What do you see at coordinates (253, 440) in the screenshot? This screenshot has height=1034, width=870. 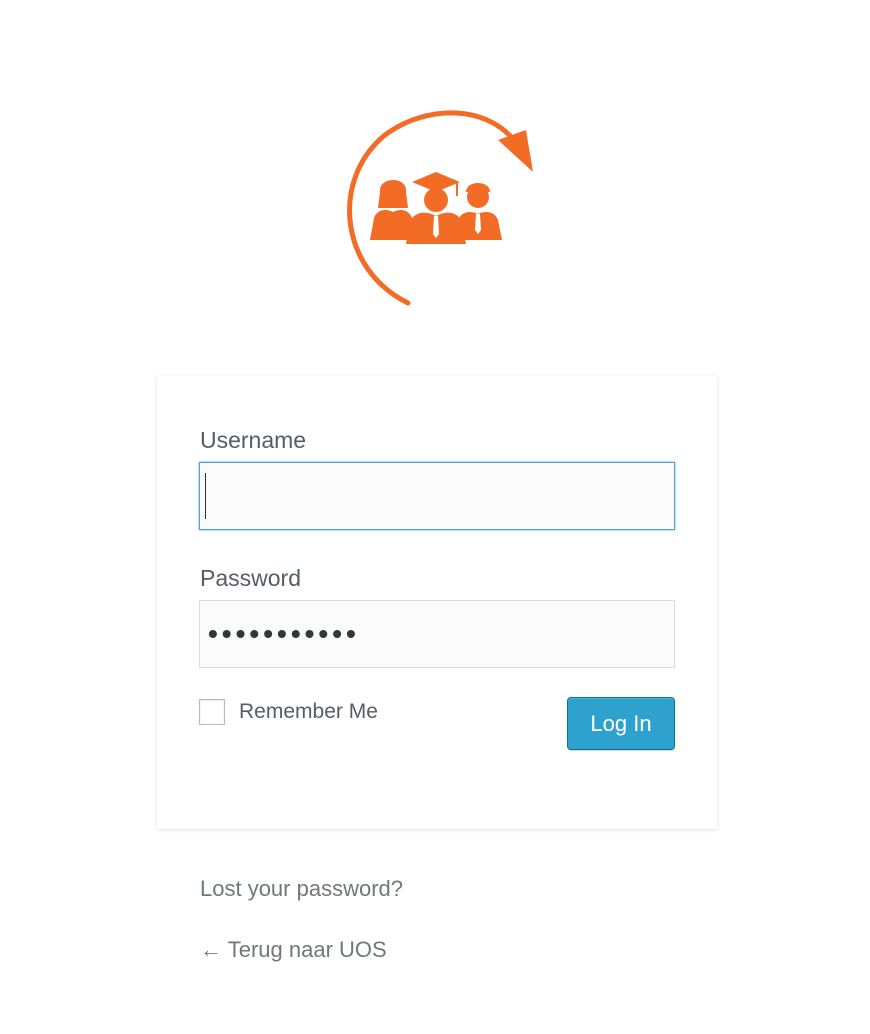 I see `username-label: Username` at bounding box center [253, 440].